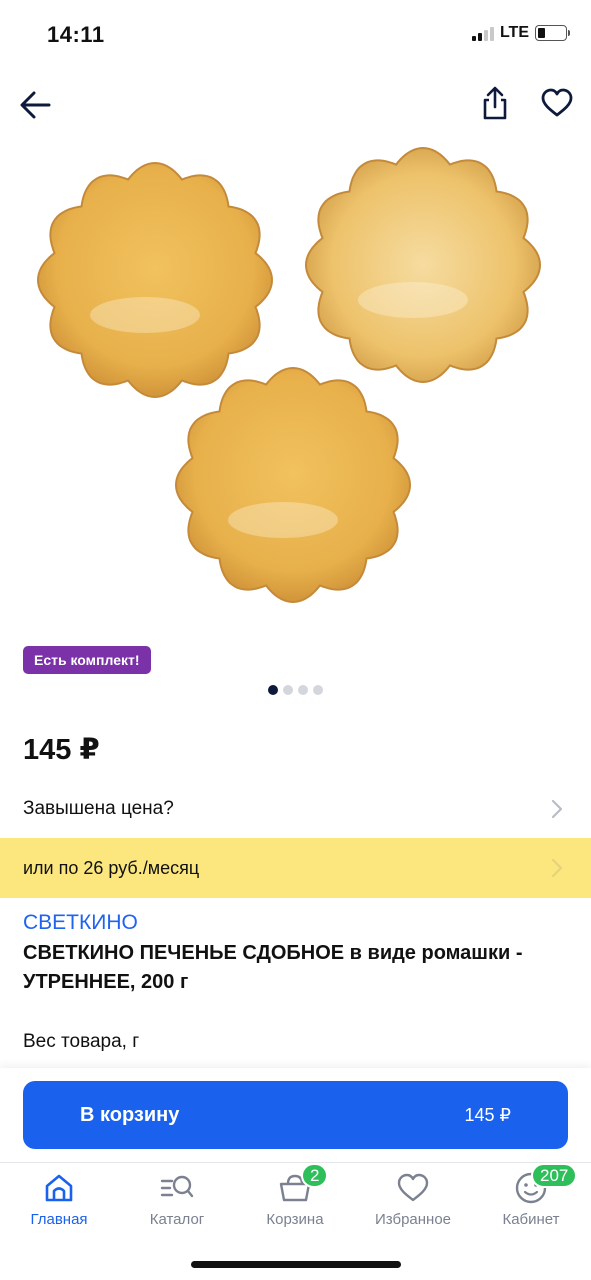  I want to click on tab-home: Главная, so click(59, 1198).